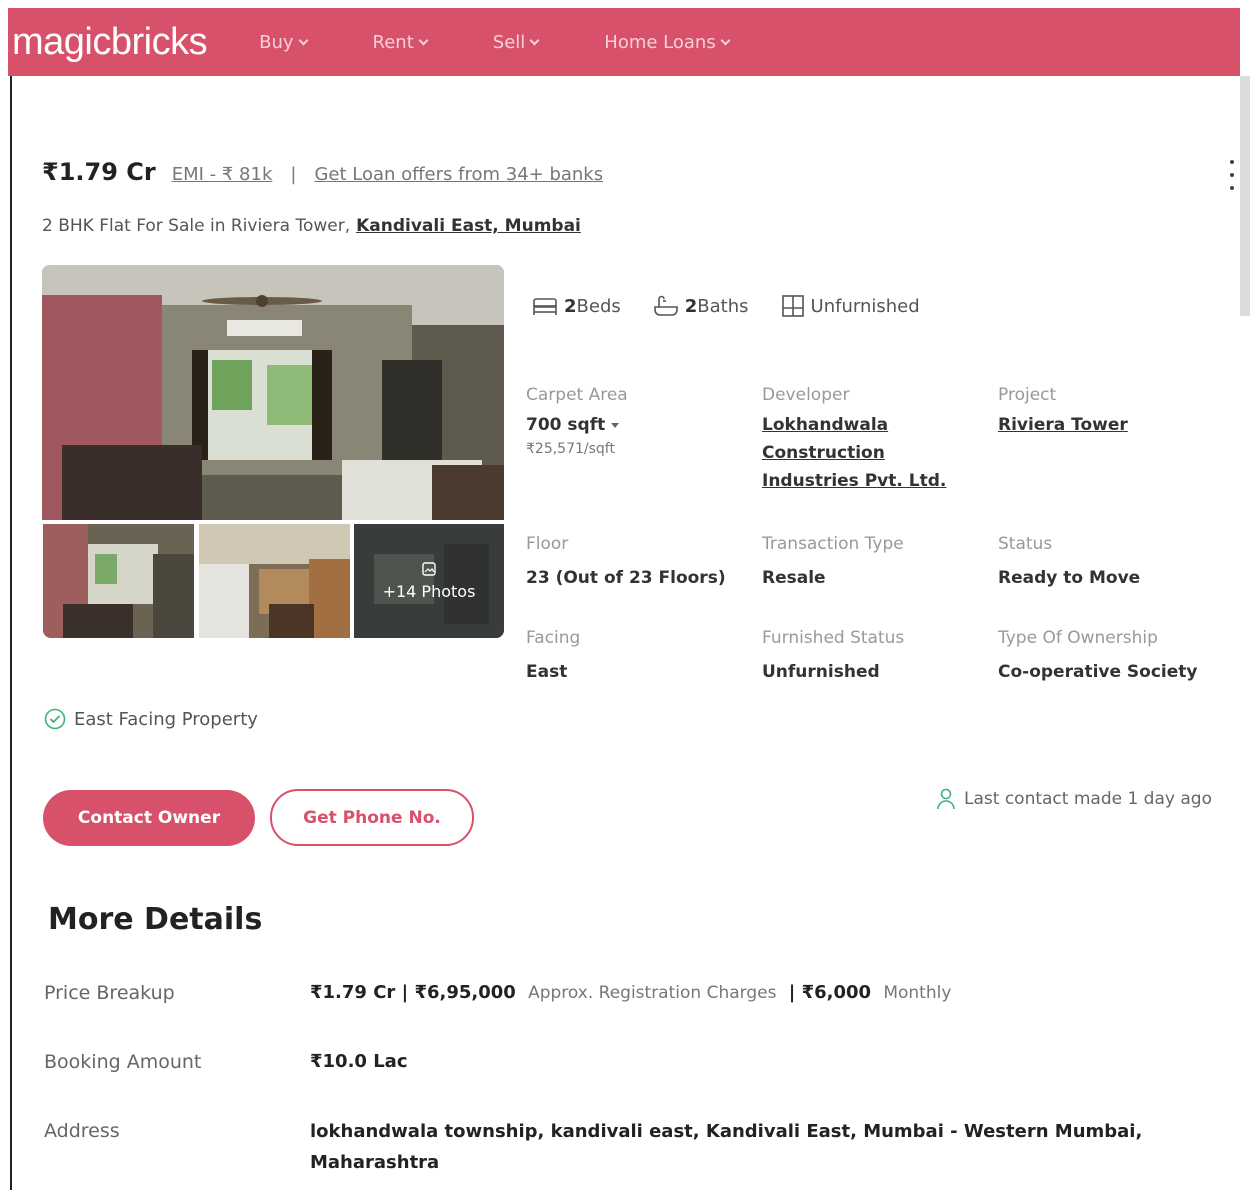 The height and width of the screenshot is (1190, 1252). What do you see at coordinates (626, 563) in the screenshot?
I see `detail-floor: Floor 23 (Out of 23 Floors)` at bounding box center [626, 563].